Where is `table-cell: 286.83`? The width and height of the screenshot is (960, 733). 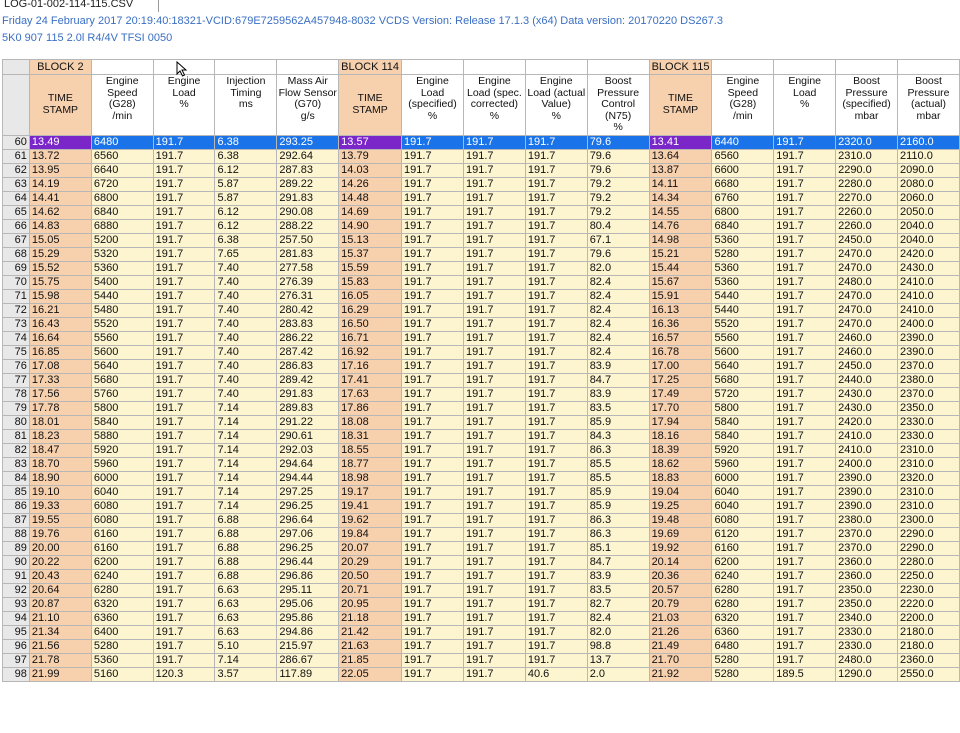
table-cell: 286.83 is located at coordinates (308, 366).